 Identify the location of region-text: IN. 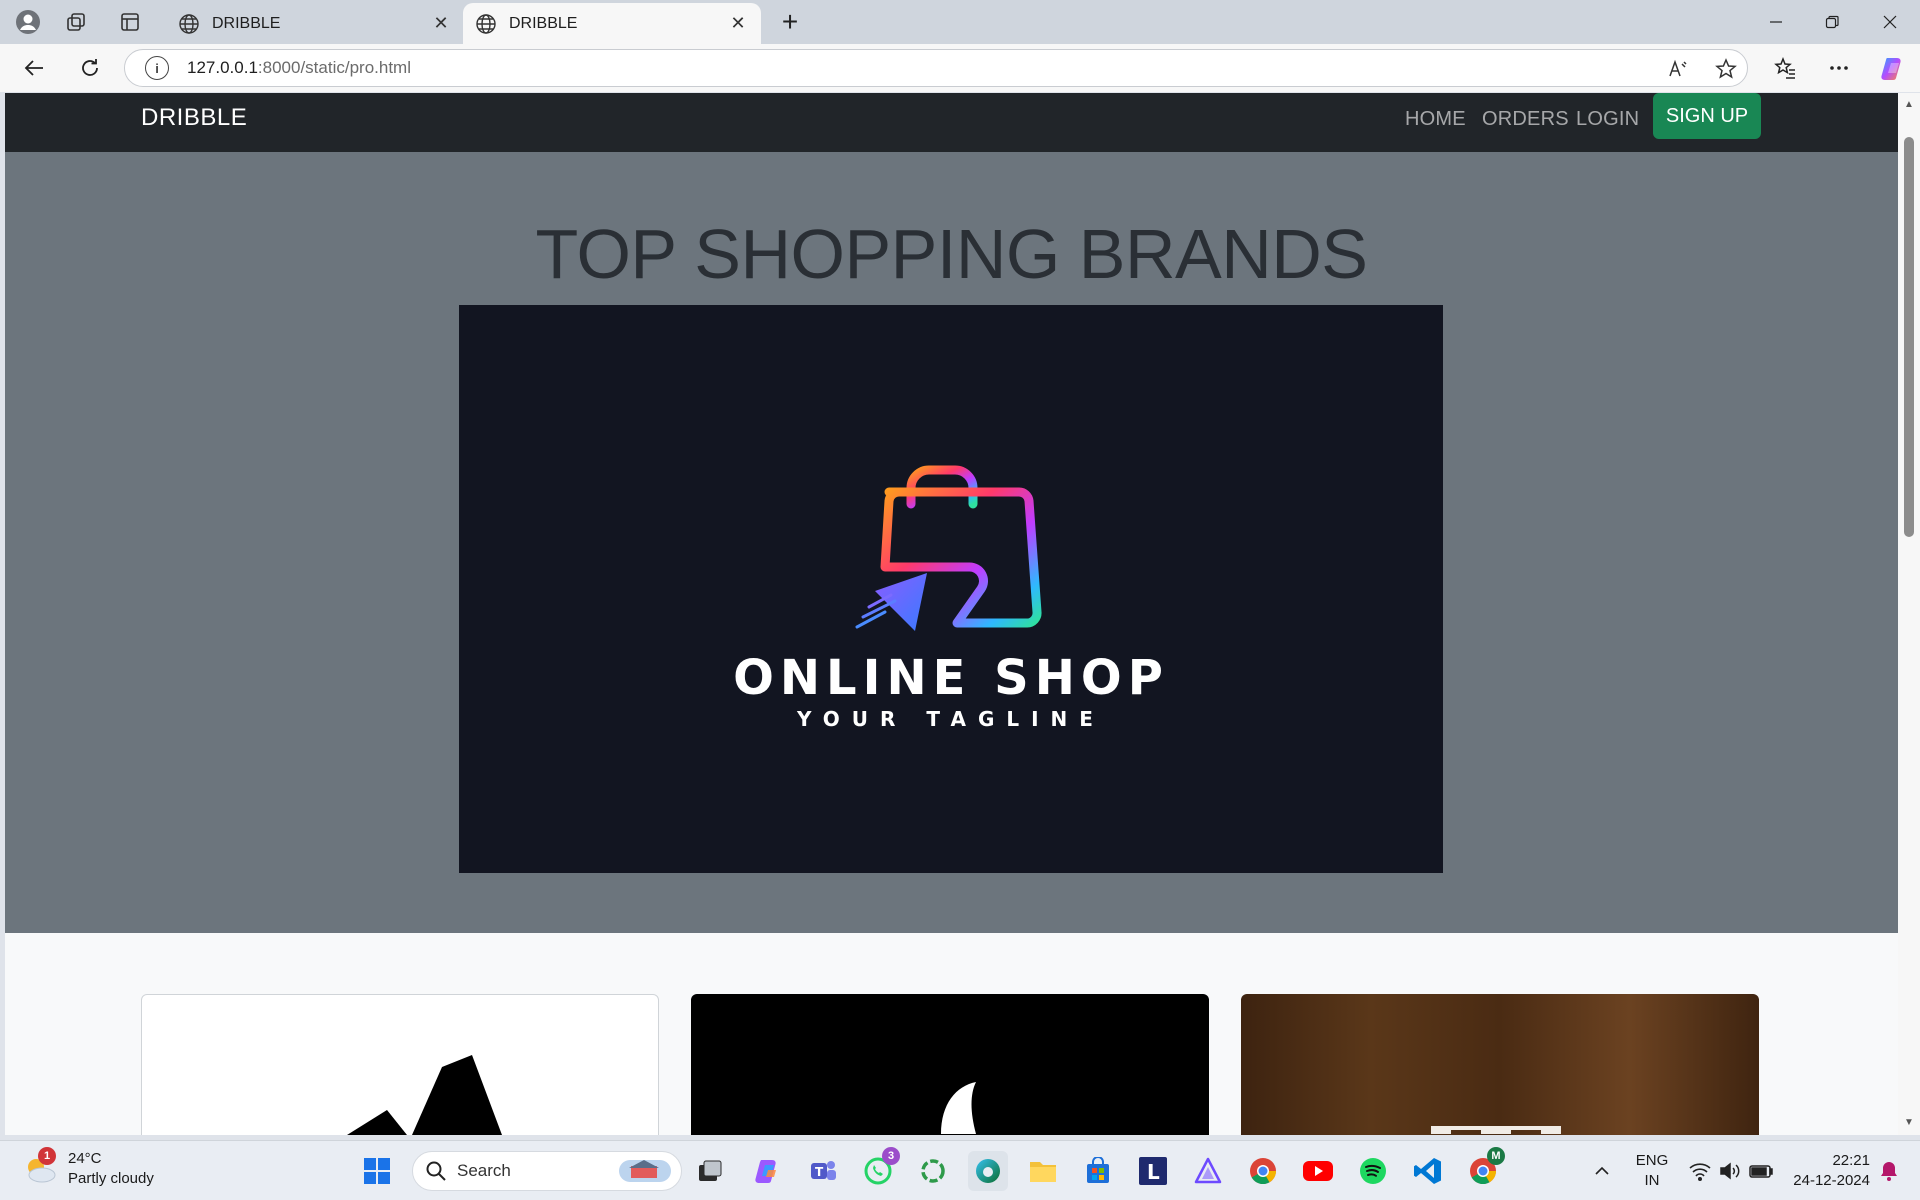
(1652, 1180).